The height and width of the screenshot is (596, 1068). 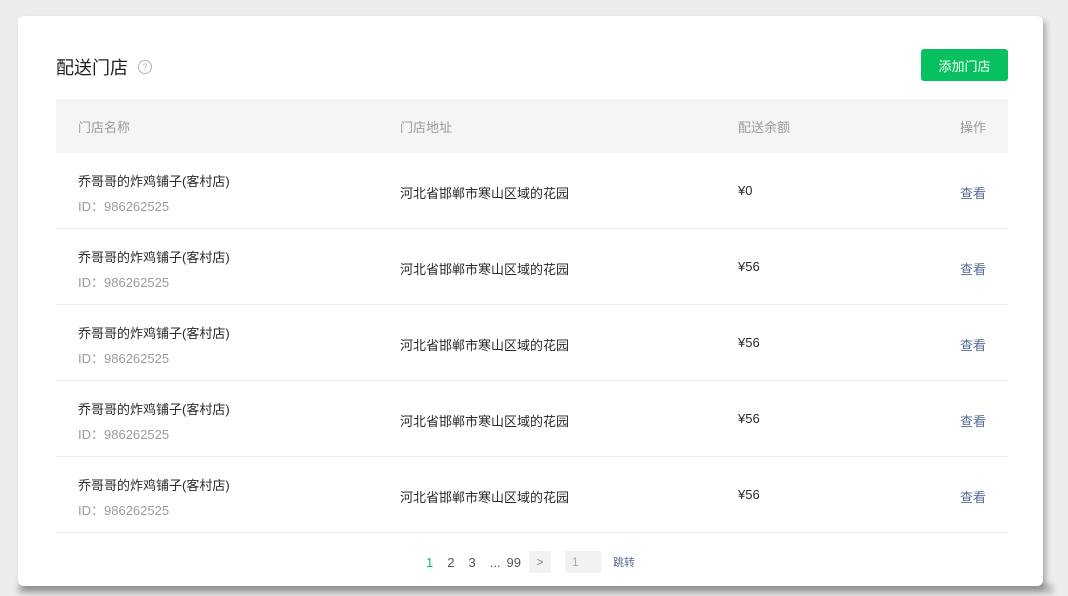 What do you see at coordinates (145, 67) in the screenshot?
I see `help-icon: ?` at bounding box center [145, 67].